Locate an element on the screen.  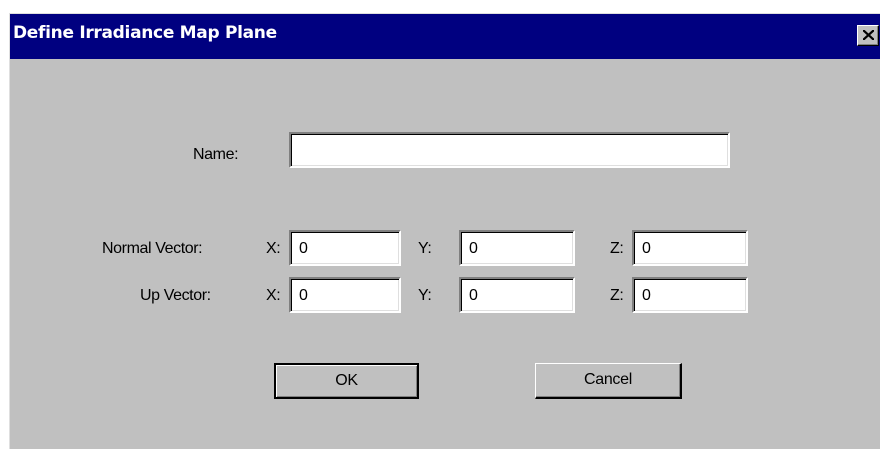
name-label: Name: is located at coordinates (216, 154).